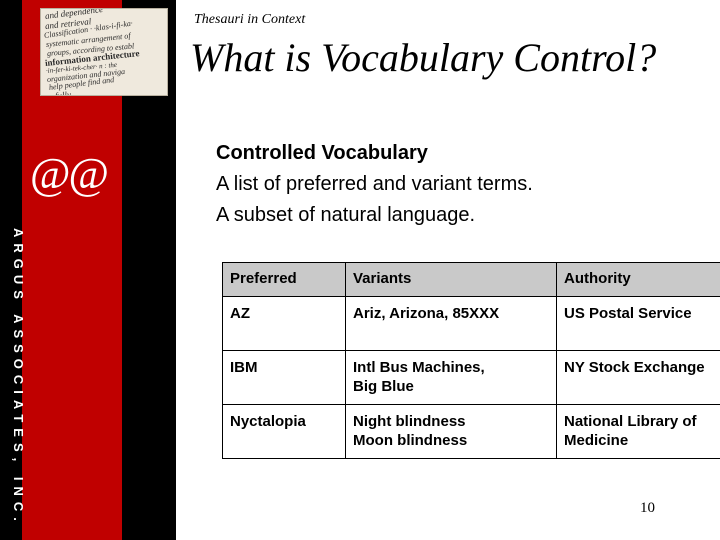  Describe the element at coordinates (69, 173) in the screenshot. I see `argus-logo: @@` at that location.